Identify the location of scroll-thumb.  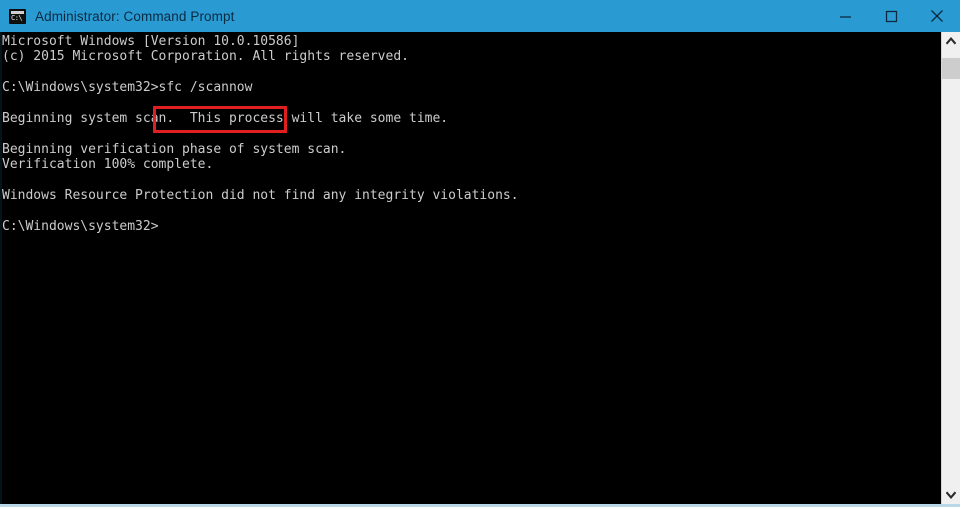
(951, 68).